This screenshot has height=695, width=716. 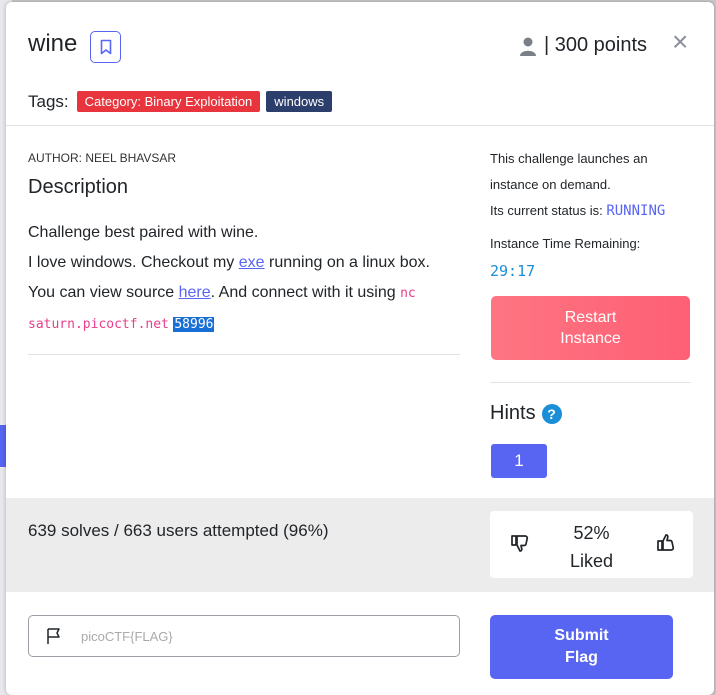 What do you see at coordinates (243, 324) in the screenshot?
I see `description-line-4: saturn.picoctf.net 58996` at bounding box center [243, 324].